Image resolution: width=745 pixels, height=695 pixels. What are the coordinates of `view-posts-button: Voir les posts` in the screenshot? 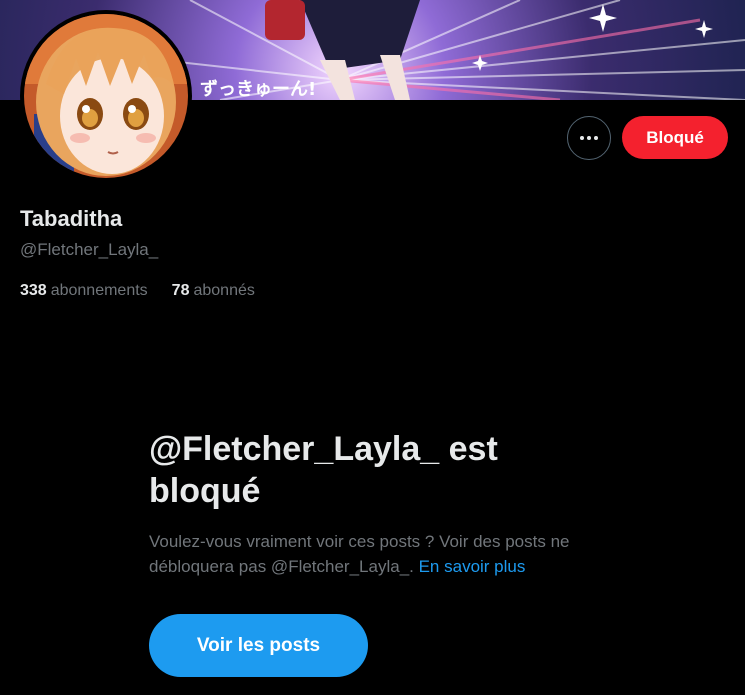 It's located at (258, 645).